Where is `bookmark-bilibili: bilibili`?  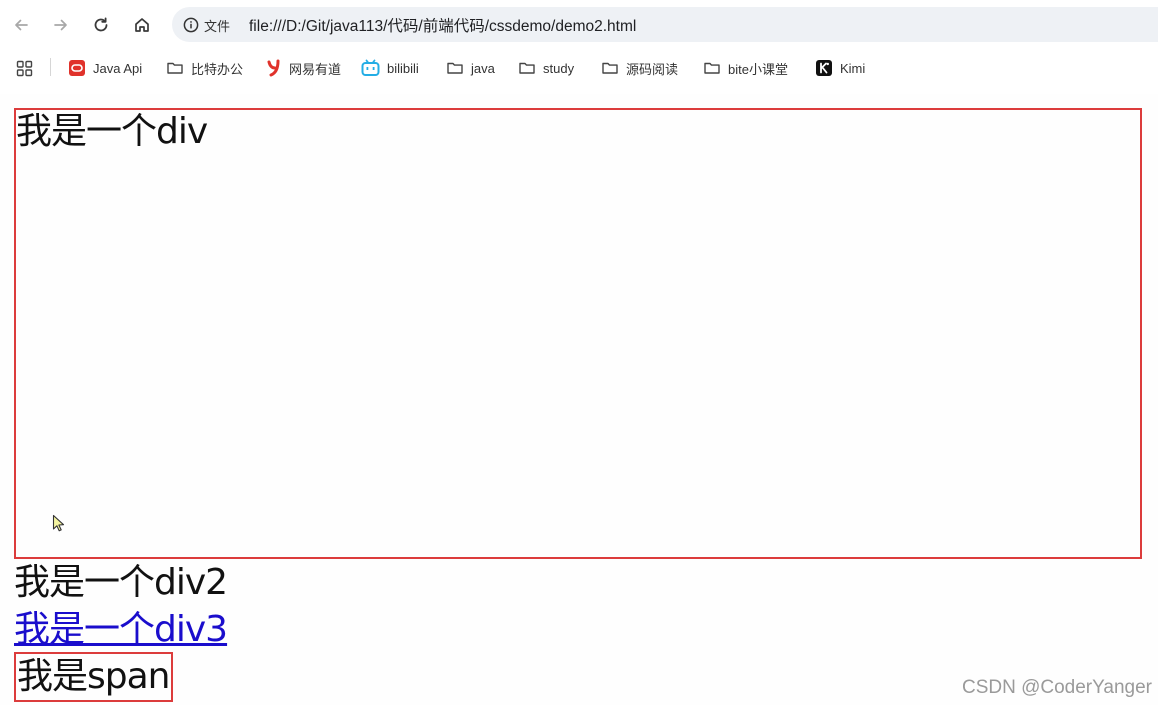
bookmark-bilibili: bilibili is located at coordinates (390, 68).